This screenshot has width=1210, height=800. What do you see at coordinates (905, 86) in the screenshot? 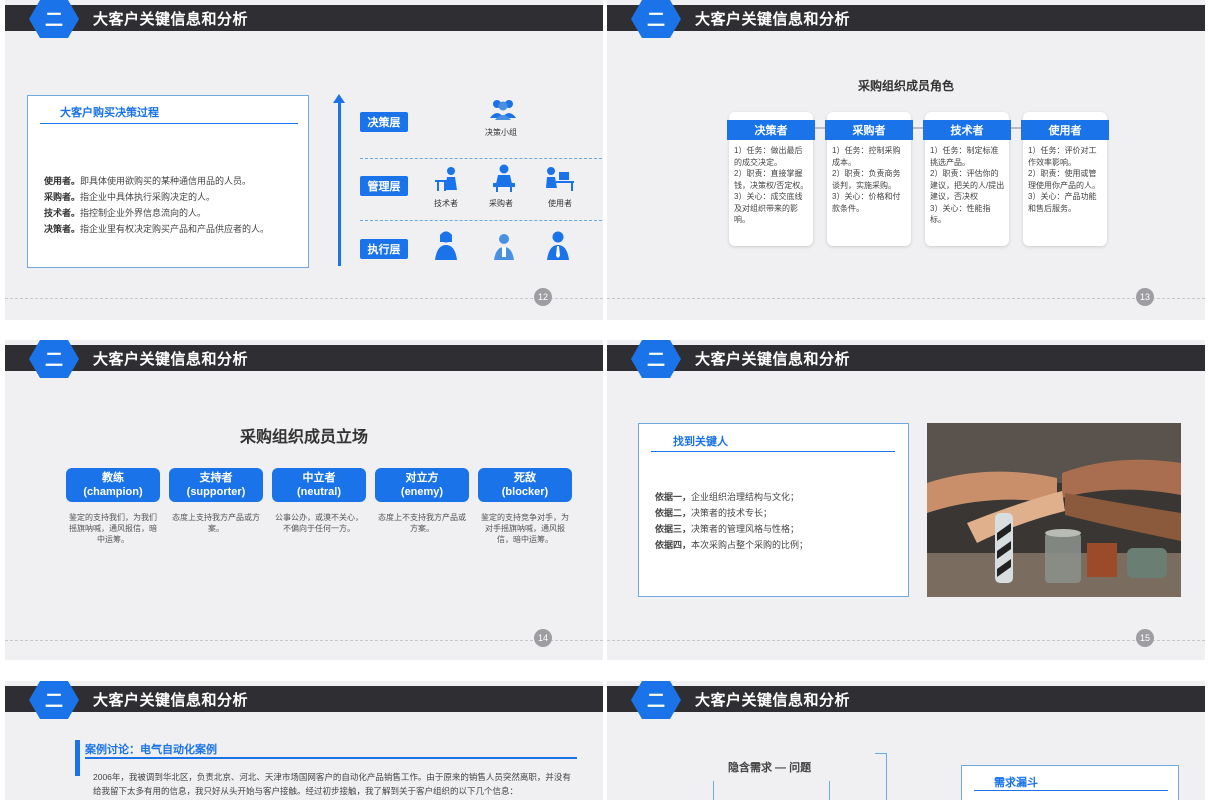
I see `slide-title: 采购组织成员角色` at bounding box center [905, 86].